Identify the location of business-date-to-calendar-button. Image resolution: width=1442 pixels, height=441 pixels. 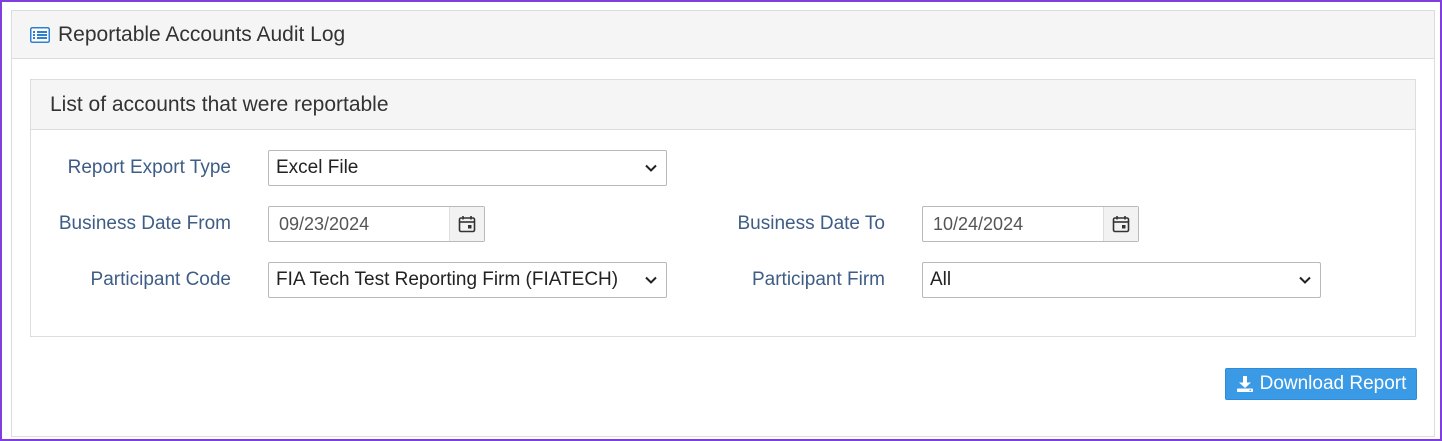
(1120, 224).